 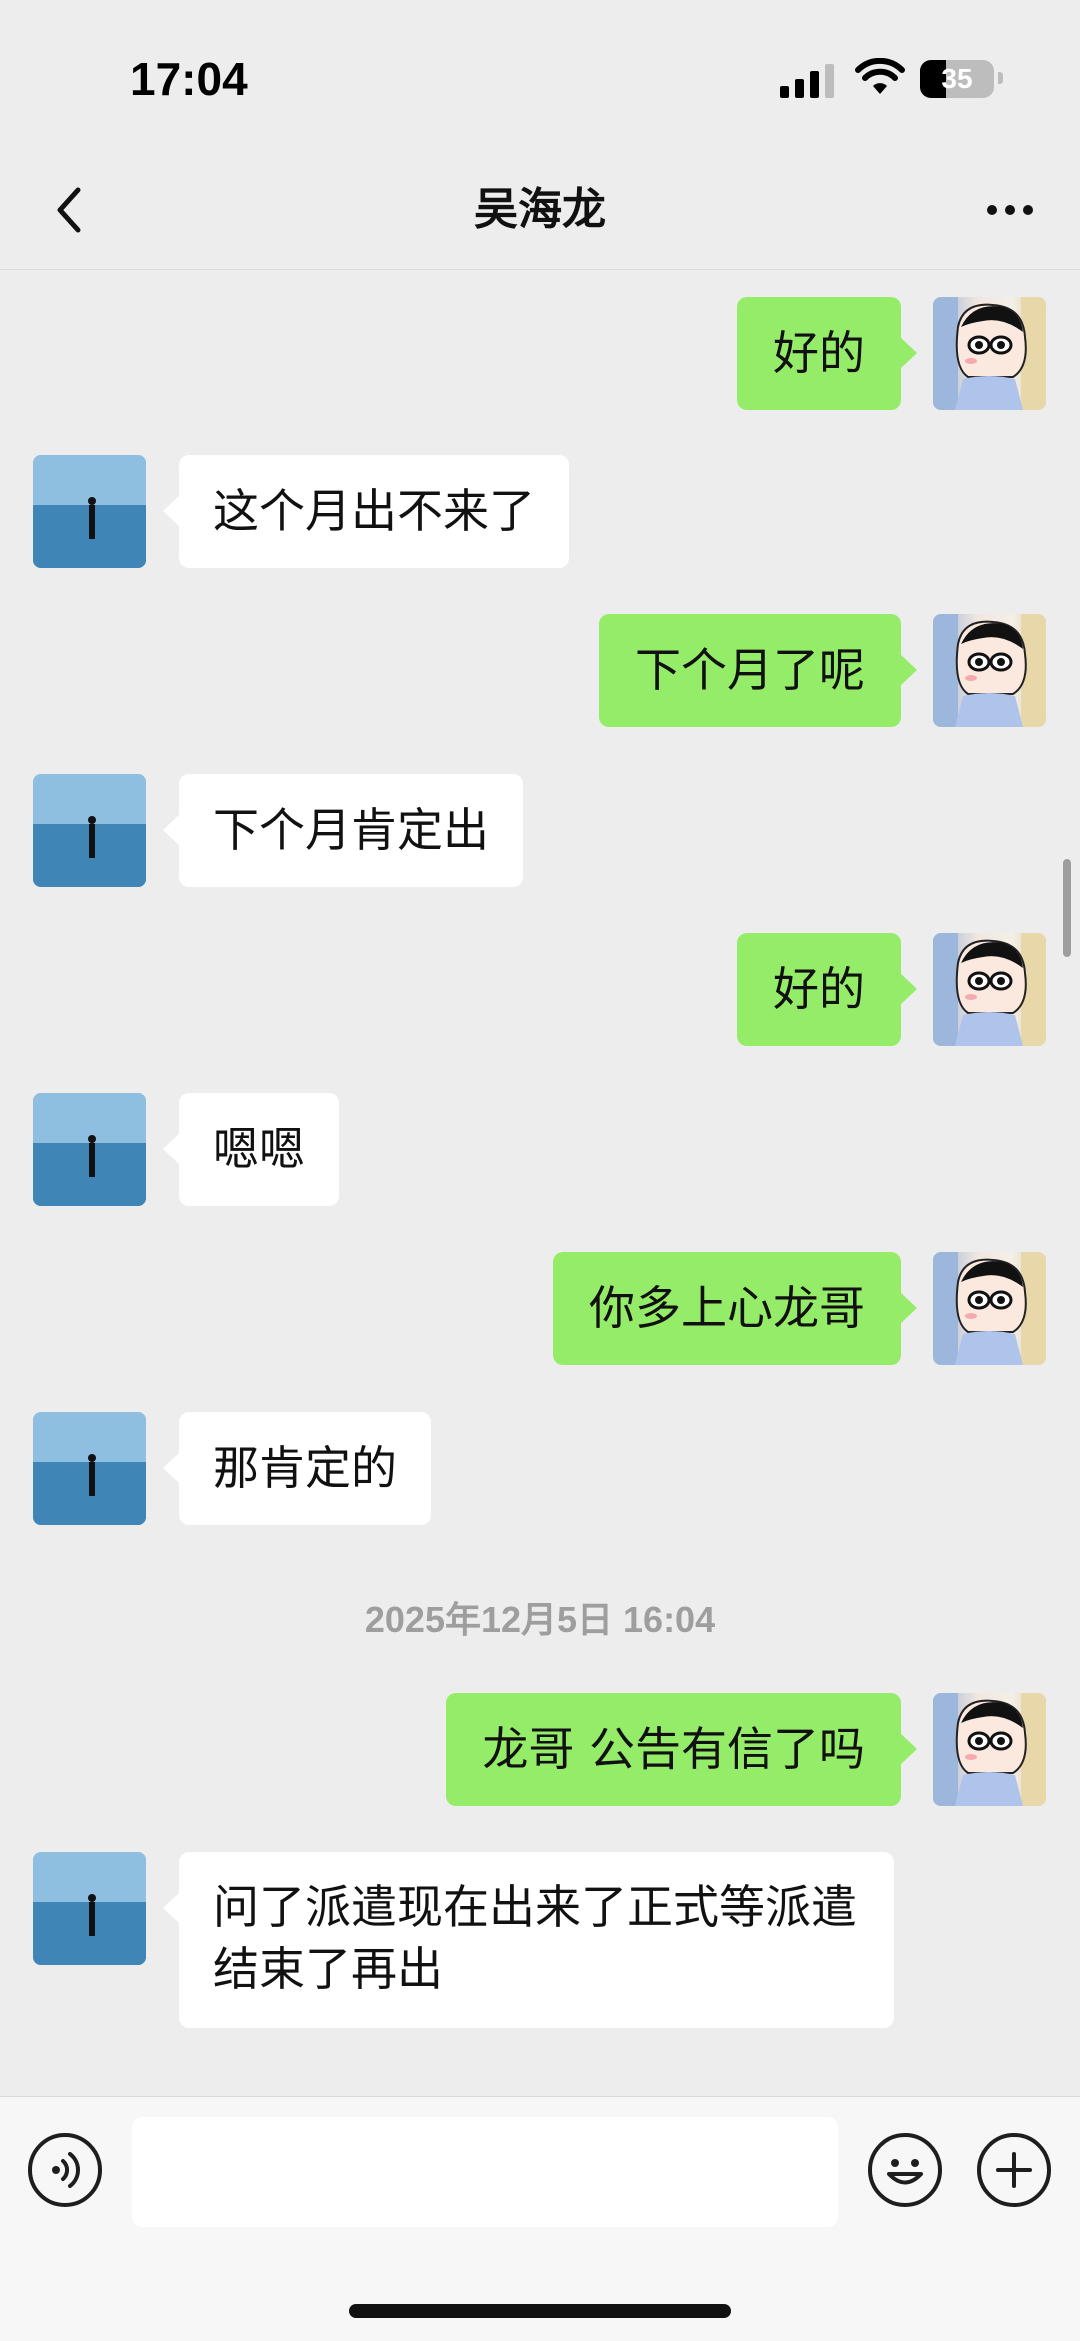 What do you see at coordinates (343, 830) in the screenshot?
I see `message-bubble-contact: 下个月肯定出` at bounding box center [343, 830].